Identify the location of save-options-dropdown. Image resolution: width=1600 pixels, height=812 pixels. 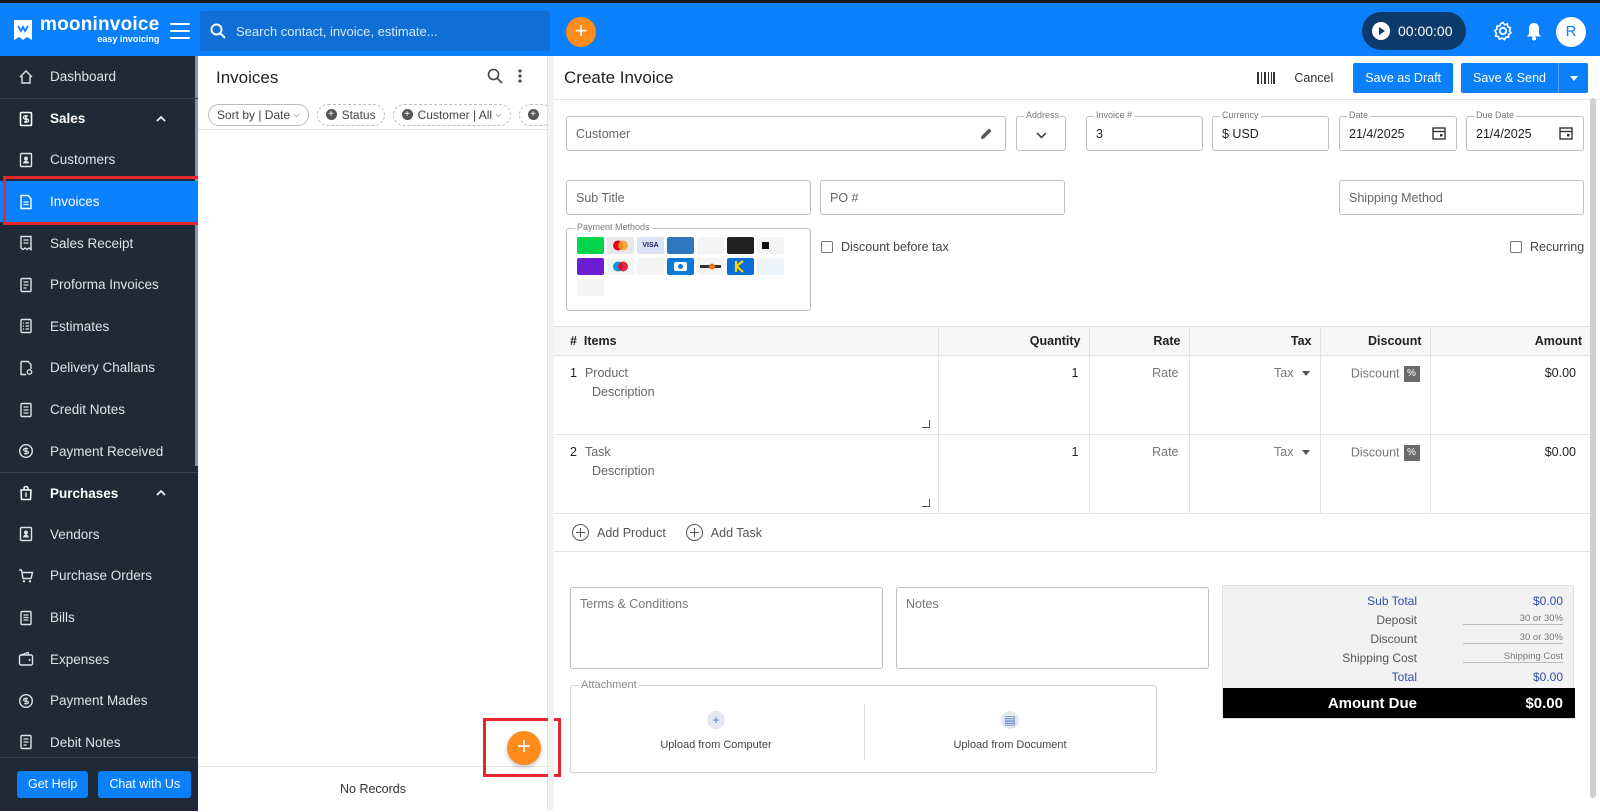
(1573, 78).